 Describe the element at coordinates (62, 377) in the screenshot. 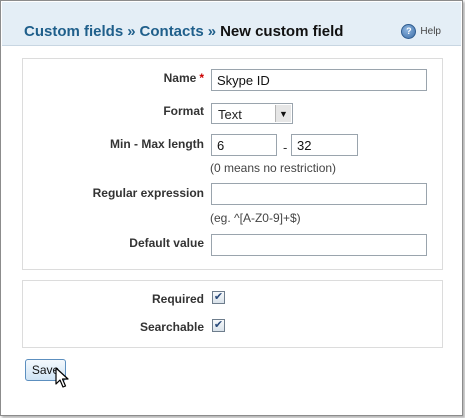

I see `mouse-cursor-icon` at that location.